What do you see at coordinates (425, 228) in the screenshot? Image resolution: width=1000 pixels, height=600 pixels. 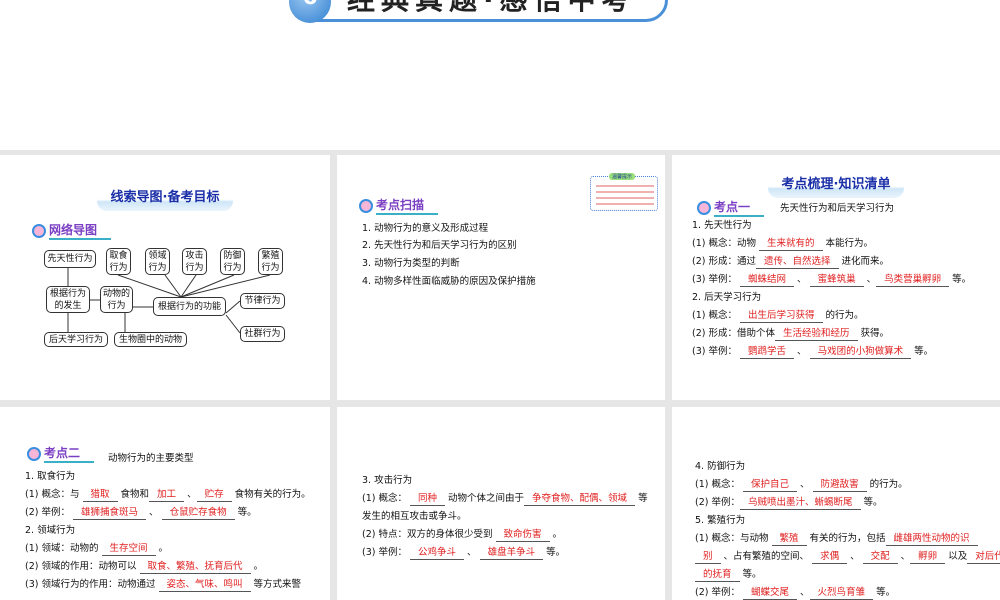 I see `exam-point-item: 1. 动物行为的意义及形成过程` at bounding box center [425, 228].